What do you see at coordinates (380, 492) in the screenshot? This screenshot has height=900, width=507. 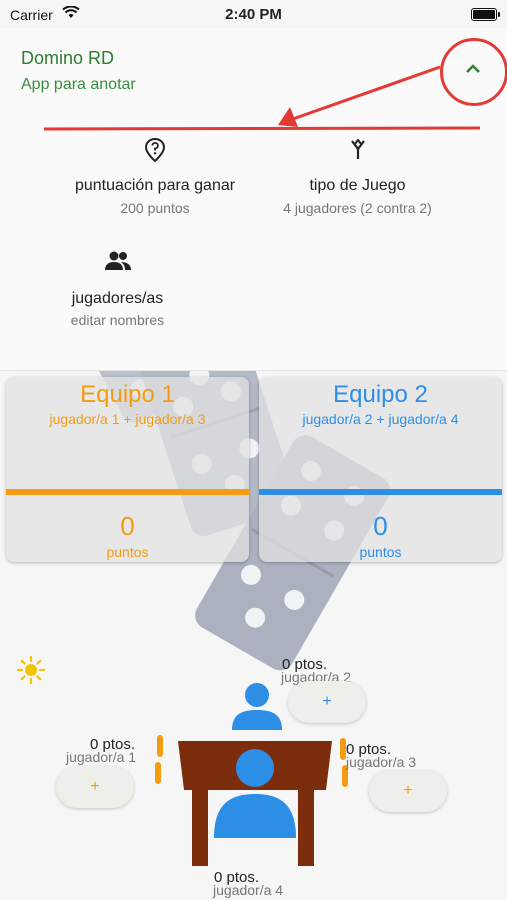 I see `team-2-color-bar` at bounding box center [380, 492].